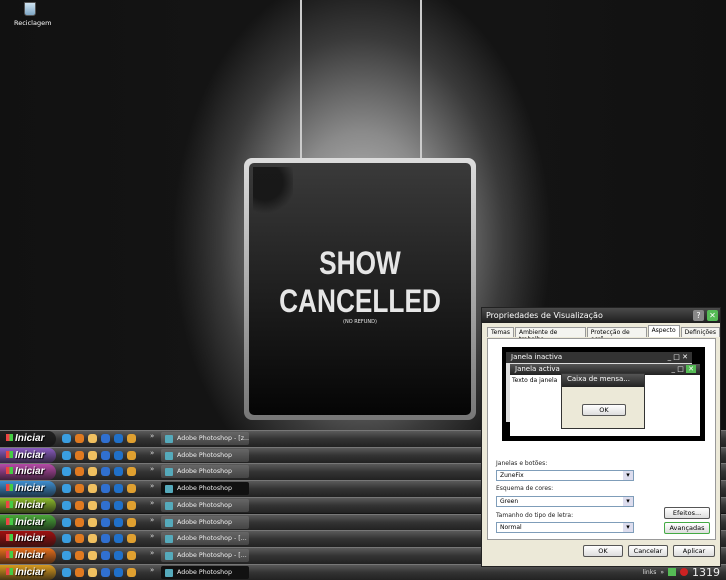  I want to click on advanced-button: Avançadas, so click(687, 528).